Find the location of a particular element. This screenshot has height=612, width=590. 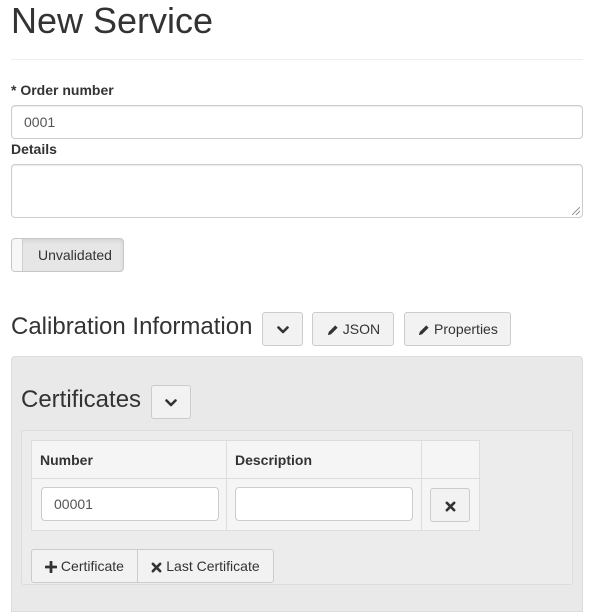

certificate-description-input is located at coordinates (324, 504).